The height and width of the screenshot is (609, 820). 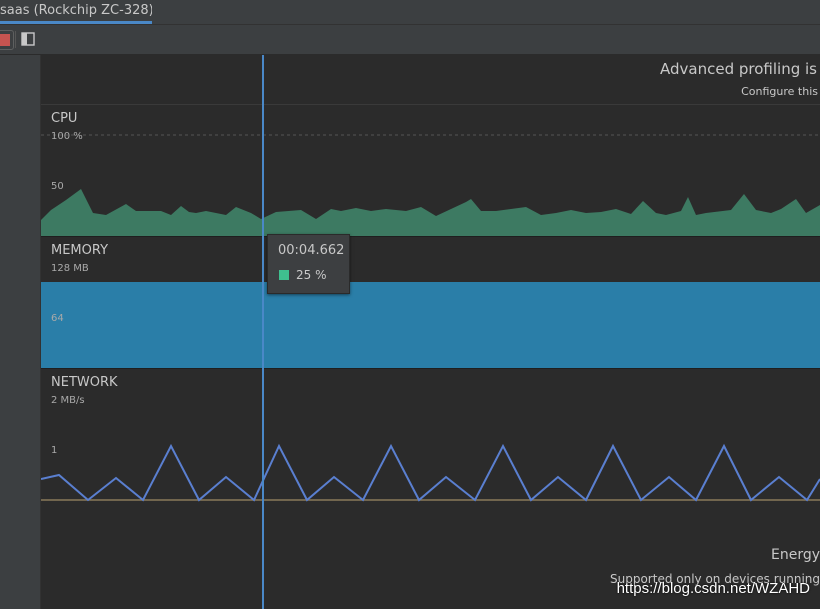 What do you see at coordinates (68, 400) in the screenshot?
I see `network-axis-top: 2 MB/s` at bounding box center [68, 400].